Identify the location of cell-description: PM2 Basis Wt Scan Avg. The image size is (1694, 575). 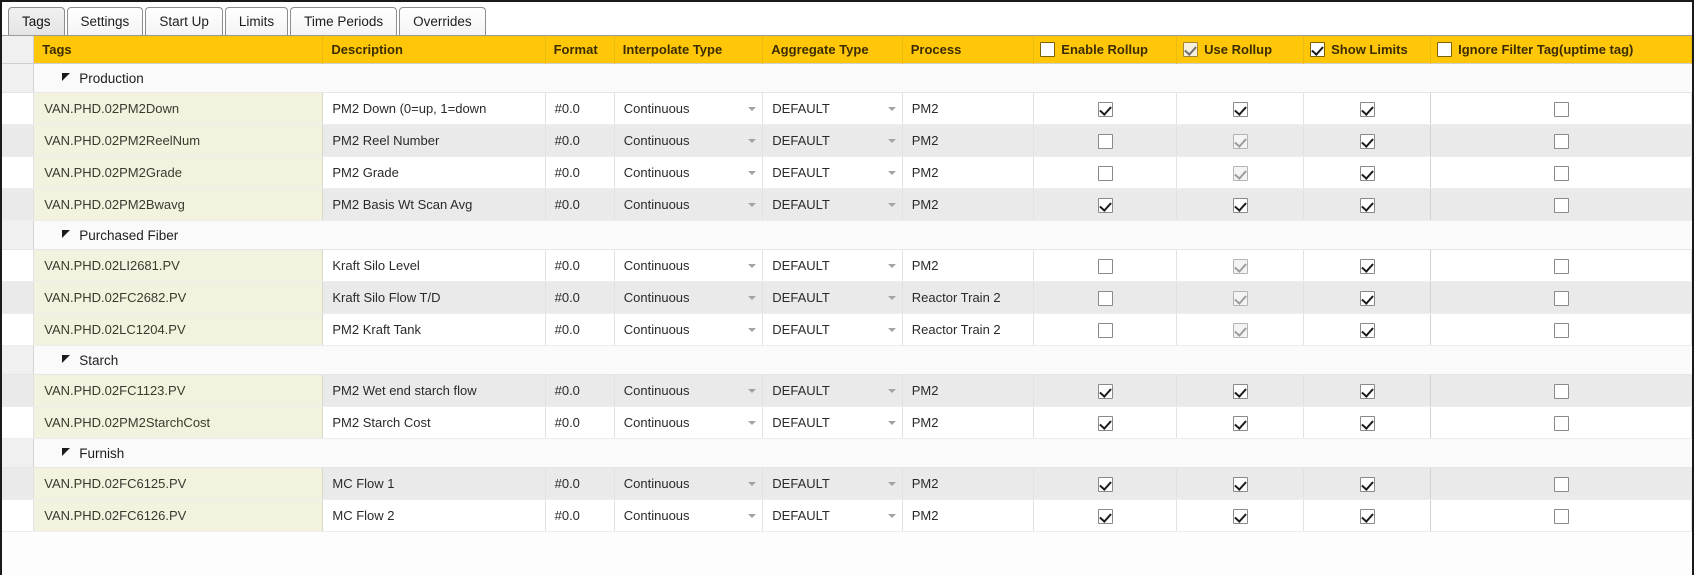
(434, 204).